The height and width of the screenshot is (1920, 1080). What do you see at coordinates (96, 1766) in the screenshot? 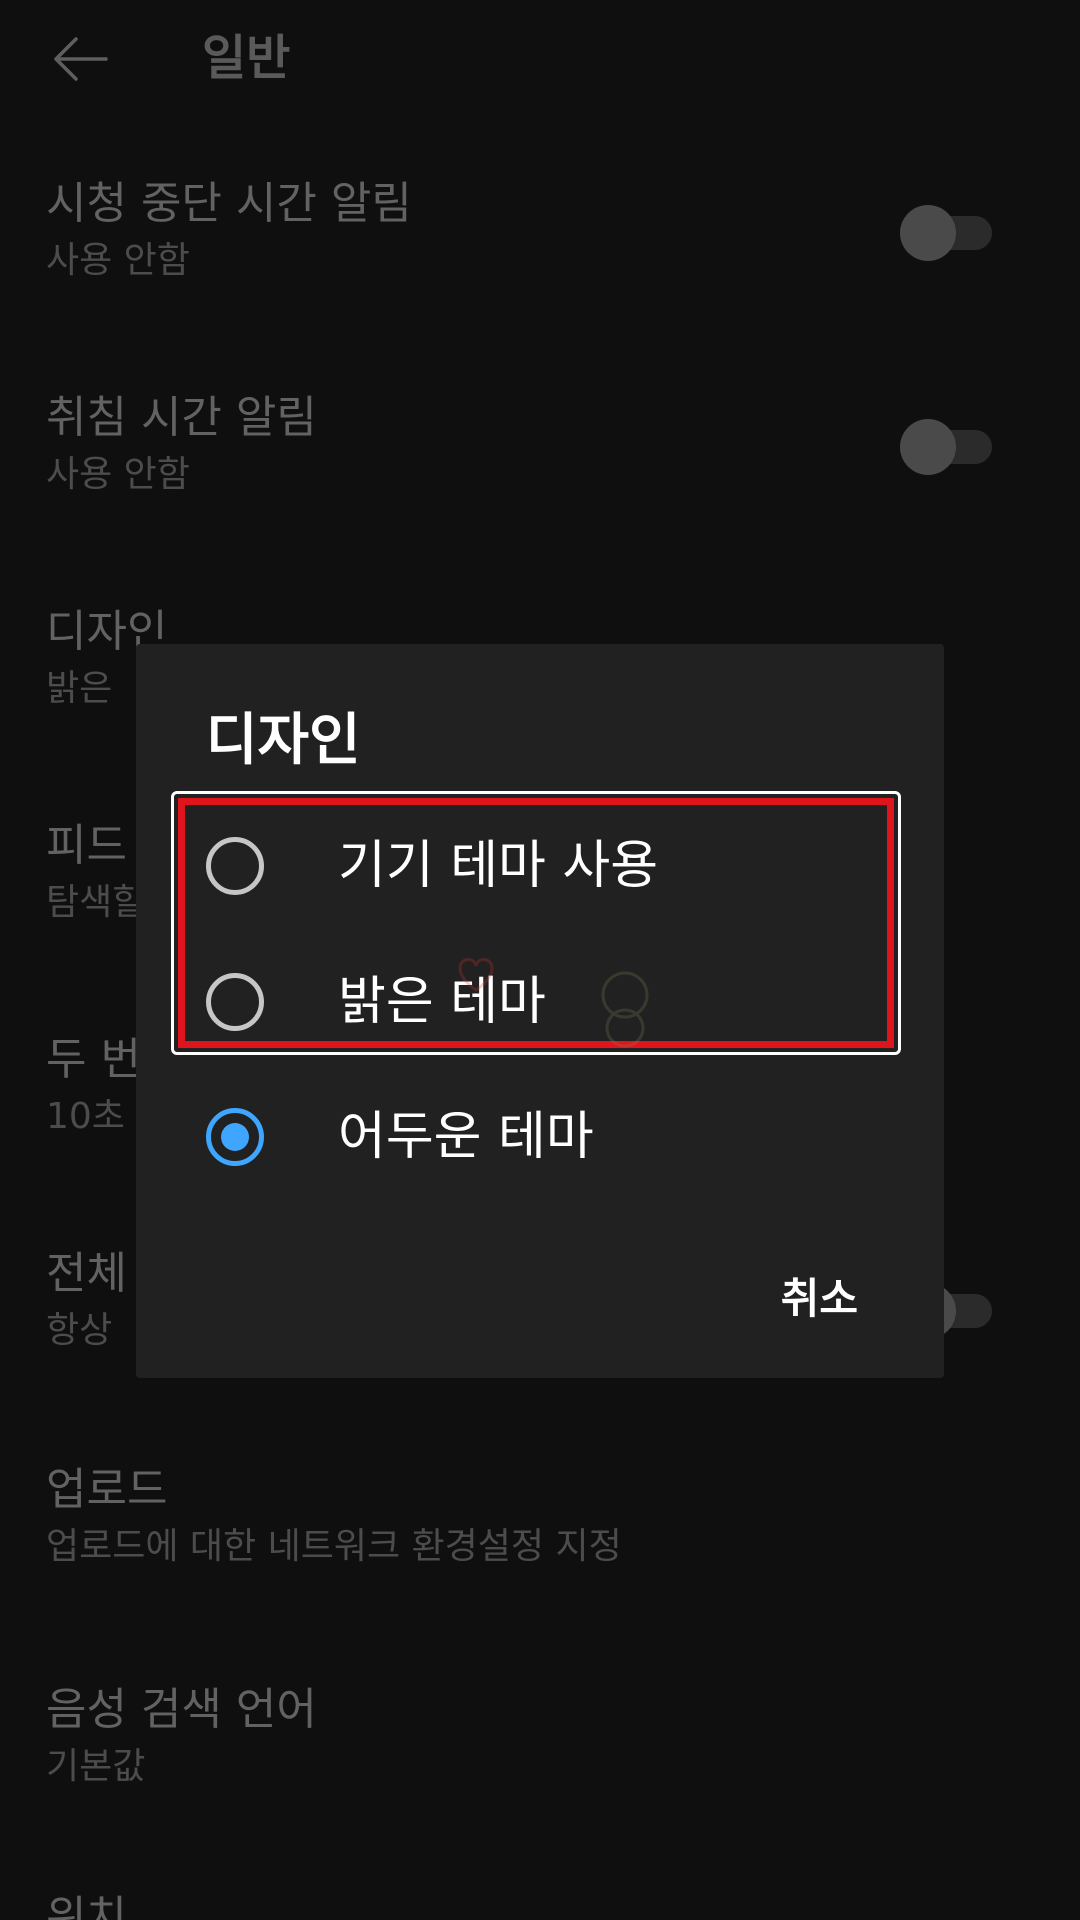
I see `setting-subtitle: 기본값` at bounding box center [96, 1766].